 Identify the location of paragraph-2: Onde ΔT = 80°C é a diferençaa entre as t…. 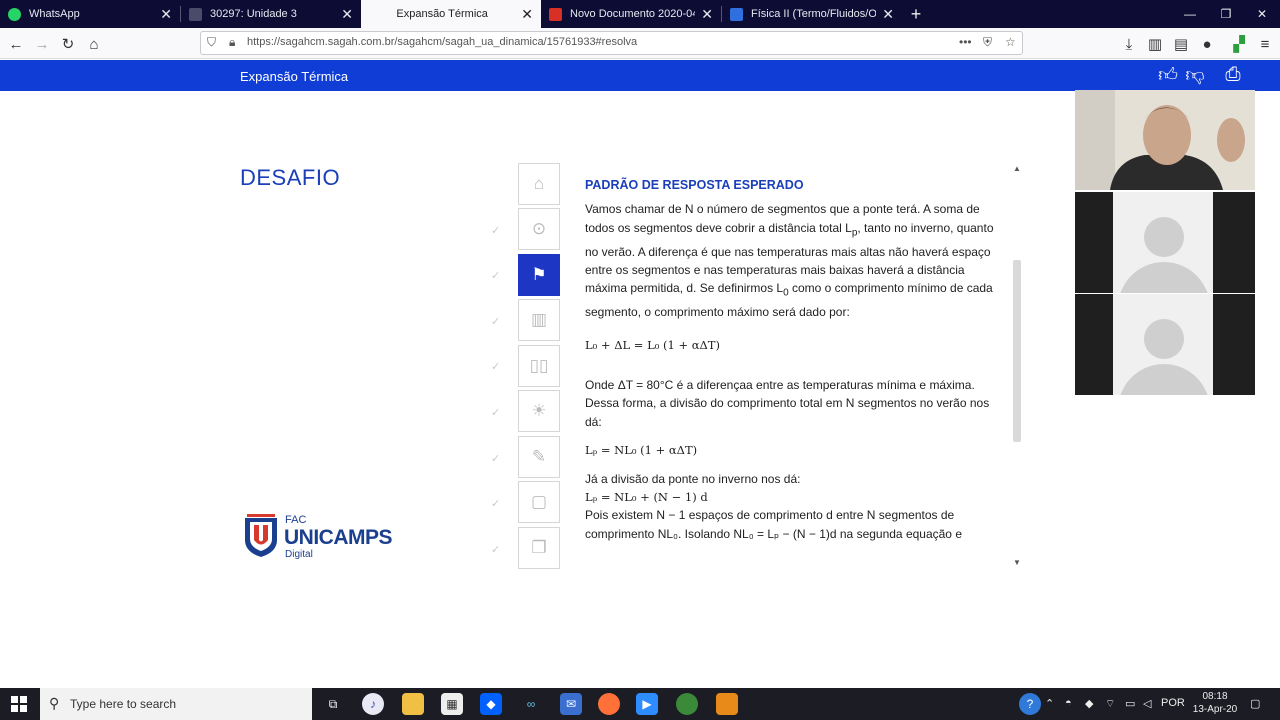
(787, 403).